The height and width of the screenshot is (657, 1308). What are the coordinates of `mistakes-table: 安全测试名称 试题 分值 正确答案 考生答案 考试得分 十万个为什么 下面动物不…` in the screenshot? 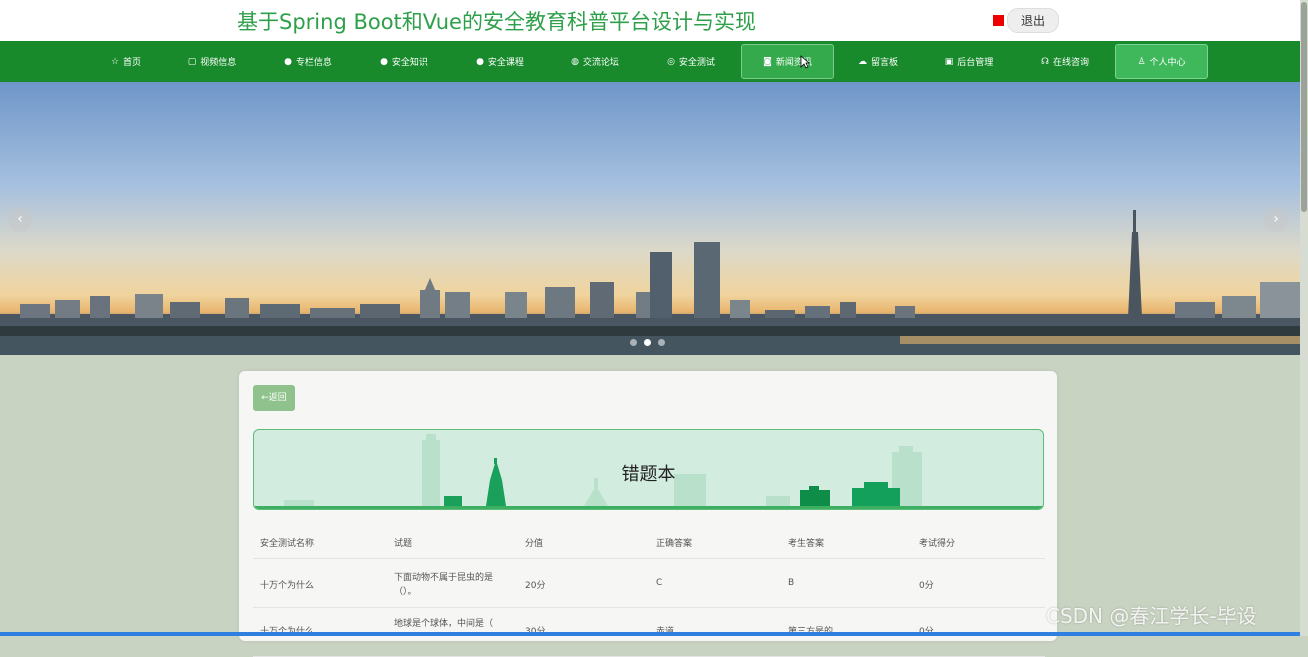 It's located at (649, 590).